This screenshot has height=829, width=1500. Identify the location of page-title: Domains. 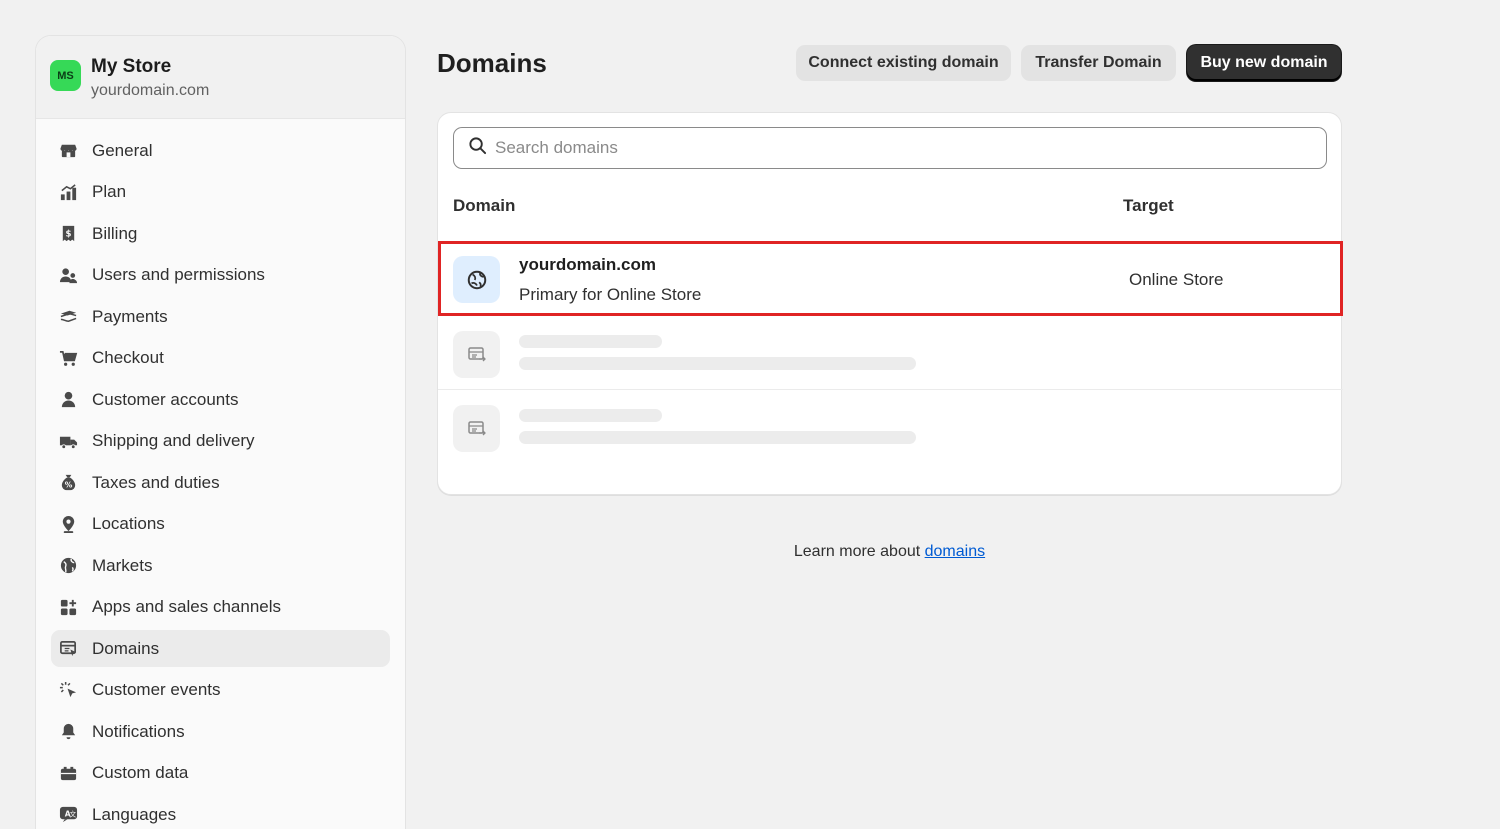
(492, 63).